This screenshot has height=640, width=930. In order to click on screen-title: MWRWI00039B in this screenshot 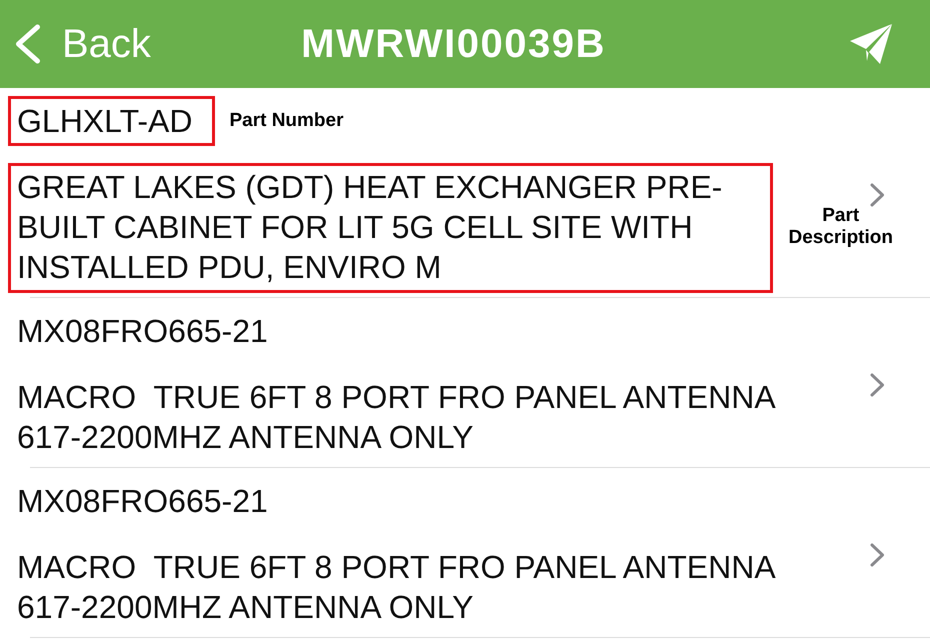, I will do `click(453, 44)`.